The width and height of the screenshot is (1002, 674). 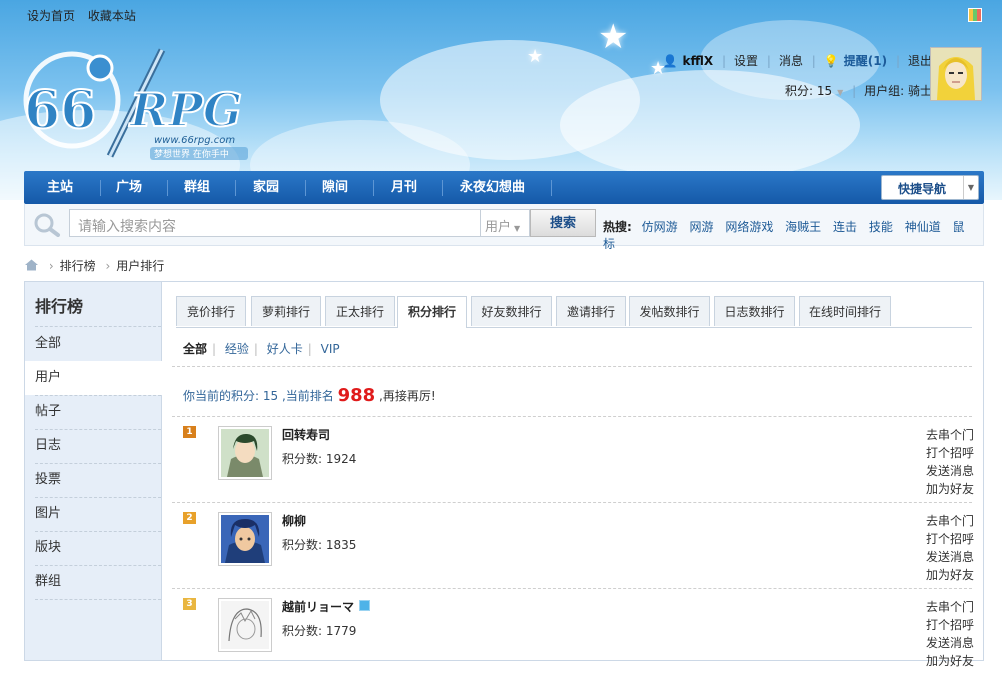 I want to click on sidebar-item-forums: 版块, so click(x=93, y=548).